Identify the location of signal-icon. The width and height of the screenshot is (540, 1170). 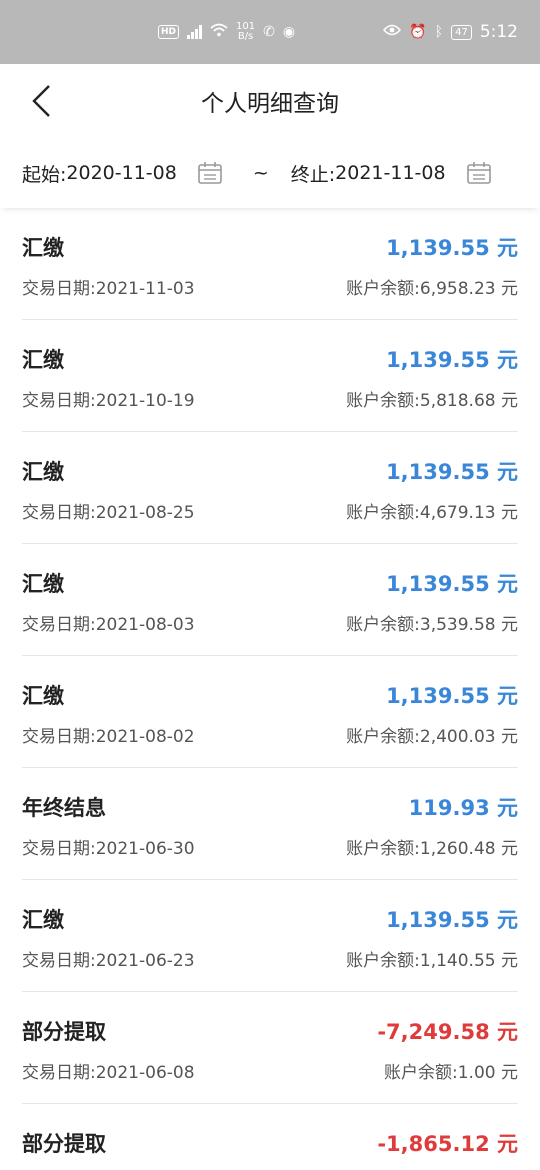
(195, 32).